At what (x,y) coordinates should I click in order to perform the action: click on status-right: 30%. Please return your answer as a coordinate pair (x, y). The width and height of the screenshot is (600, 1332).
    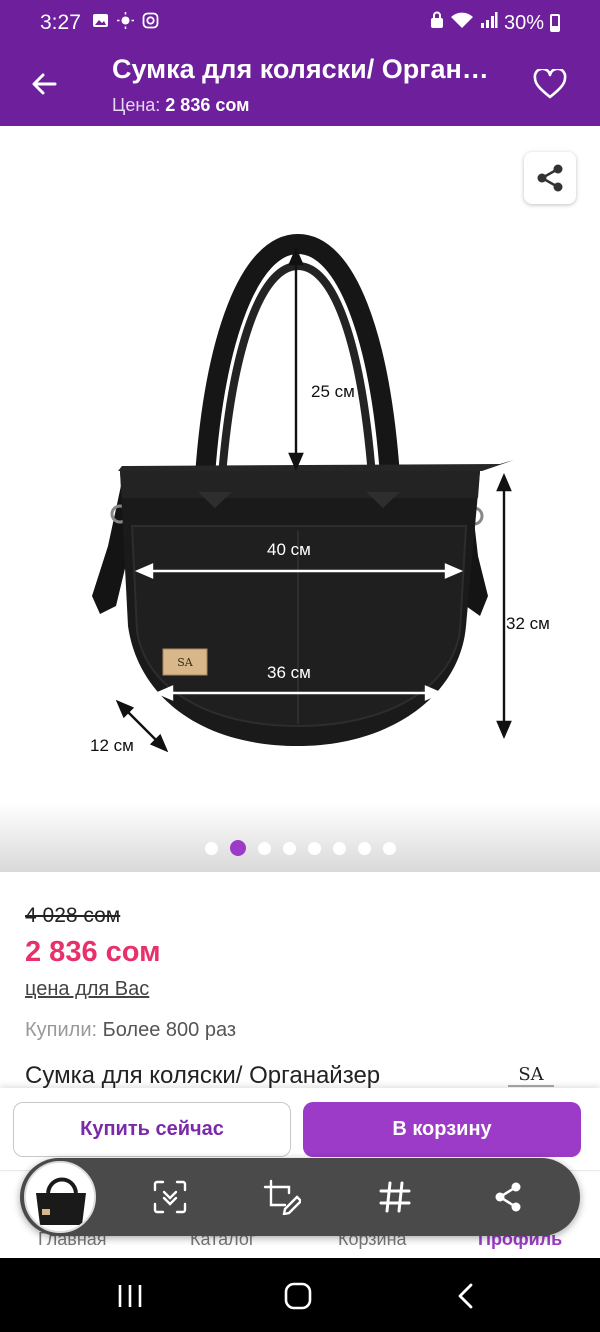
    Looking at the image, I should click on (495, 23).